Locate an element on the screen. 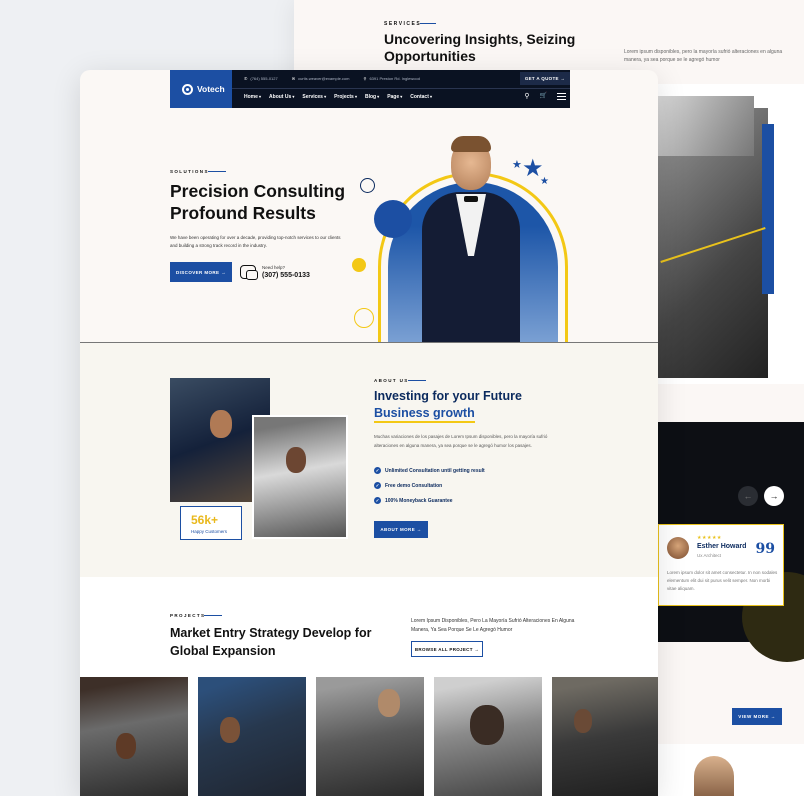 The image size is (804, 796). email-contact: ✉ curtis.weaver@example.com is located at coordinates (321, 78).